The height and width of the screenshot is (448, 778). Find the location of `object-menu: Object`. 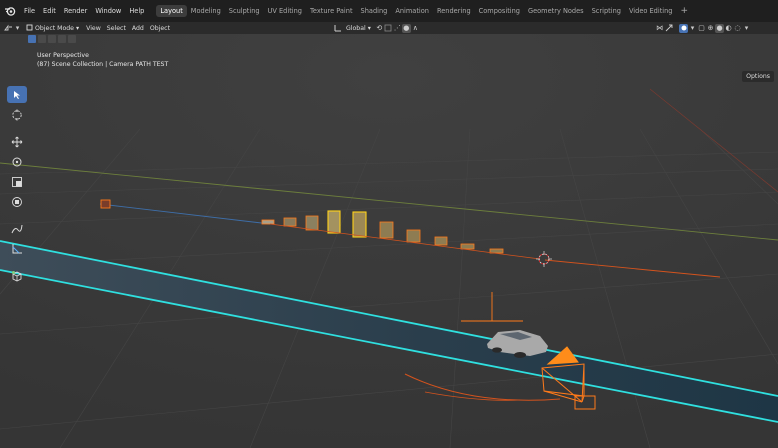

object-menu: Object is located at coordinates (160, 28).